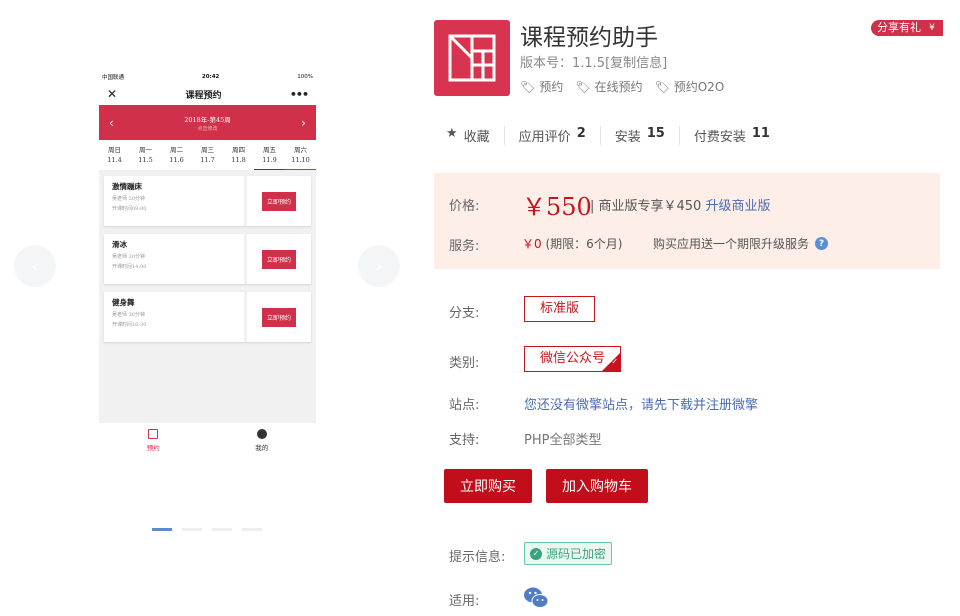  Describe the element at coordinates (129, 209) in the screenshot. I see `course-time: 开课时间09:00` at that location.